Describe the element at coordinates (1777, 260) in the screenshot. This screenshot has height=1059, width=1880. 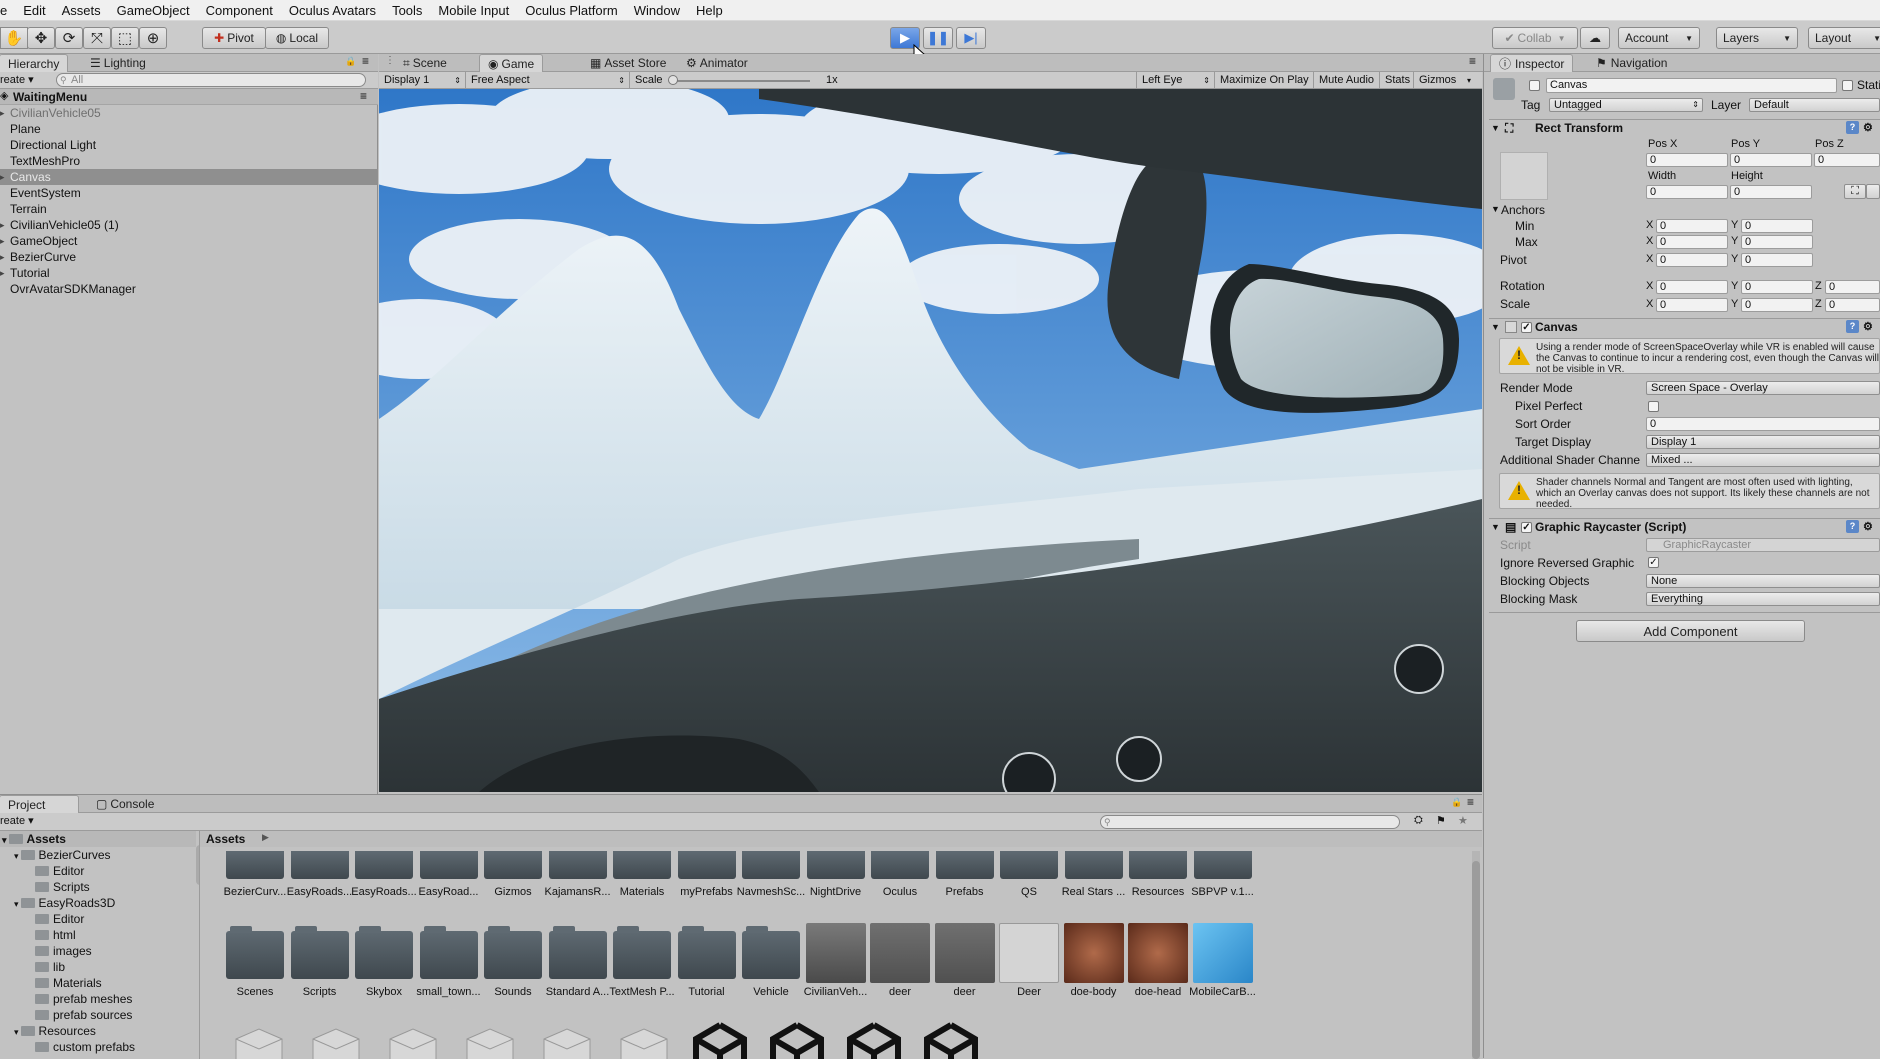
I see `pivot-y-input: 0` at that location.